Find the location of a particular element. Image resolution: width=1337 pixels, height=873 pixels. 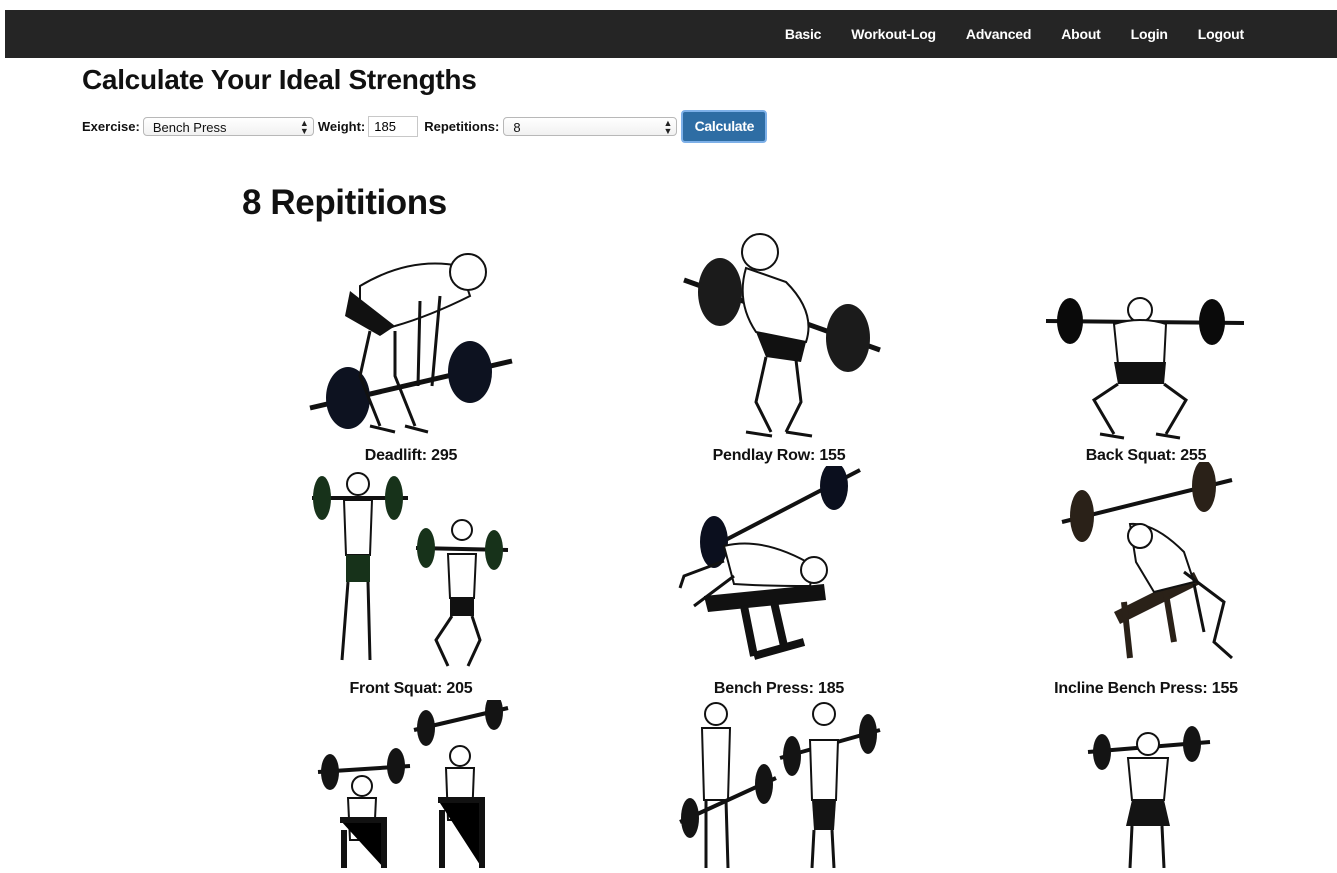

back-squat-illustration is located at coordinates (1145, 370).